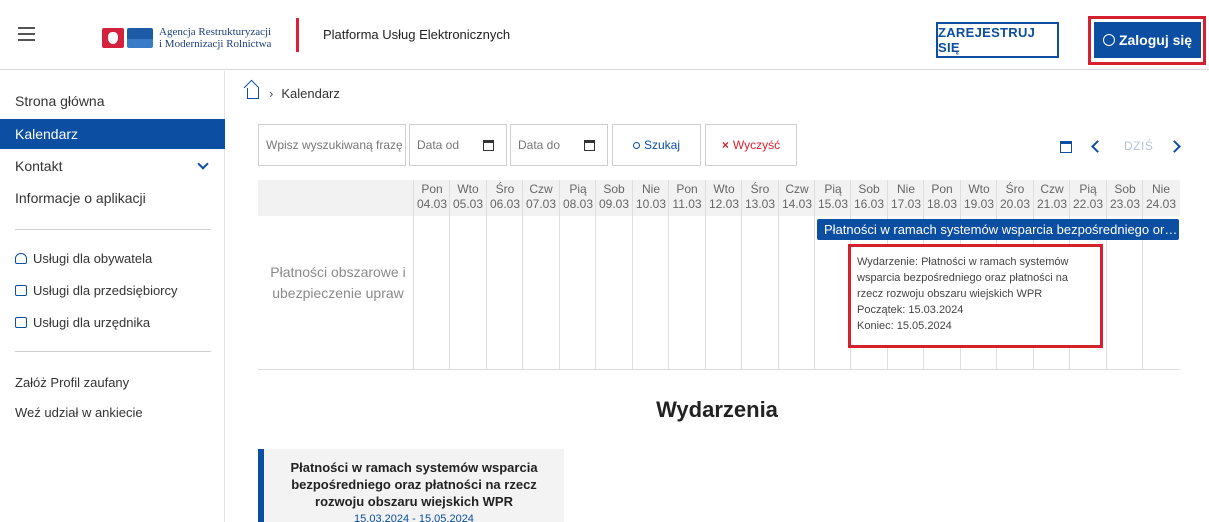 The width and height of the screenshot is (1209, 522). I want to click on sidebar-item-label: Kalendarz, so click(47, 134).